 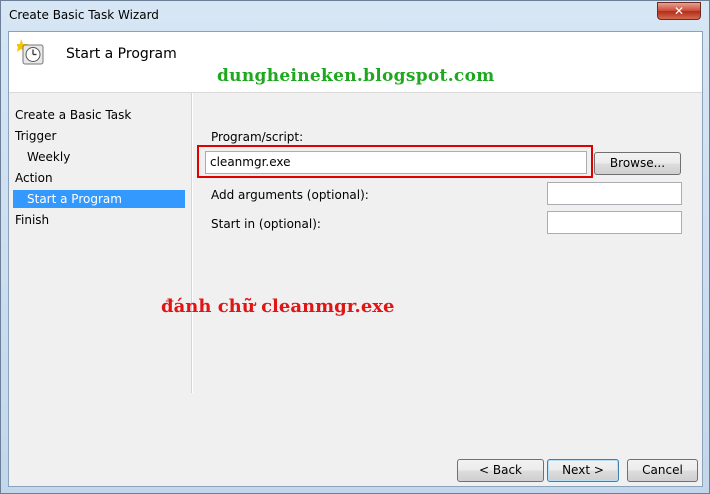 I want to click on title-bar: Create Basic Task Wizard ✕, so click(x=355, y=16).